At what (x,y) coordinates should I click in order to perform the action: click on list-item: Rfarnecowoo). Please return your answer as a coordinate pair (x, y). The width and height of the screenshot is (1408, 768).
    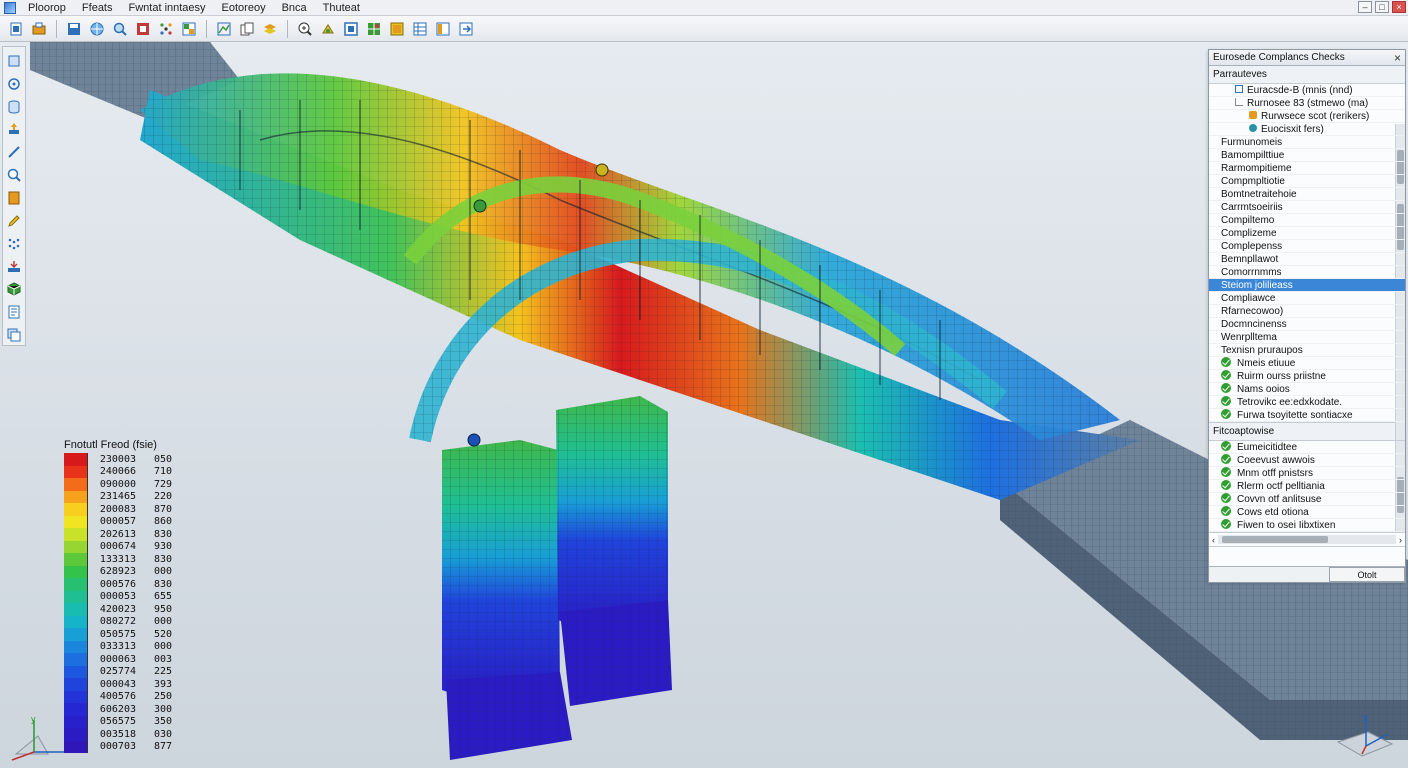
    Looking at the image, I should click on (1307, 311).